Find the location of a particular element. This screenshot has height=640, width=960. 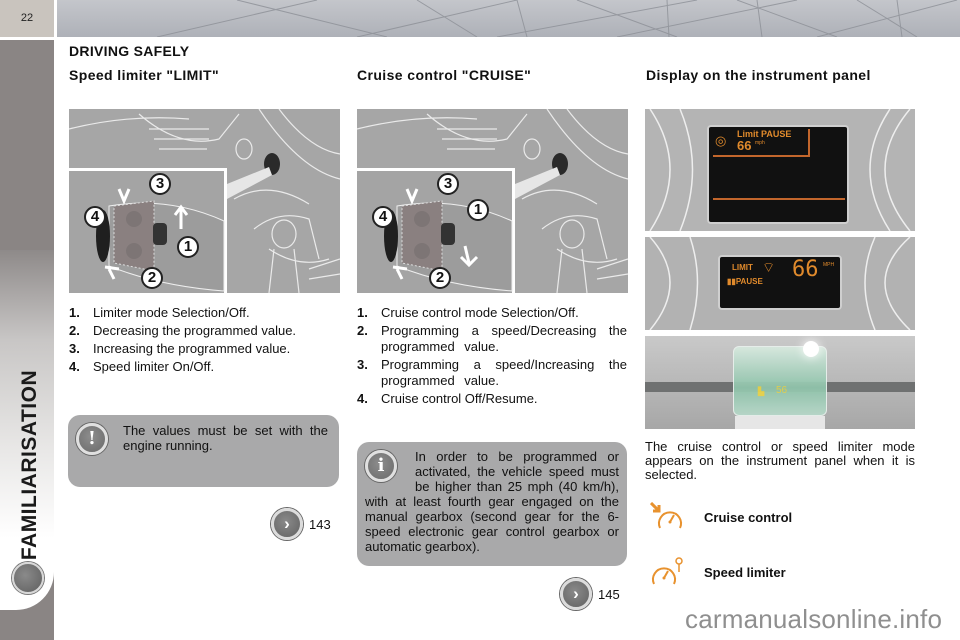

list-item: 2. Decreasing the programmed value. is located at coordinates (205, 331).